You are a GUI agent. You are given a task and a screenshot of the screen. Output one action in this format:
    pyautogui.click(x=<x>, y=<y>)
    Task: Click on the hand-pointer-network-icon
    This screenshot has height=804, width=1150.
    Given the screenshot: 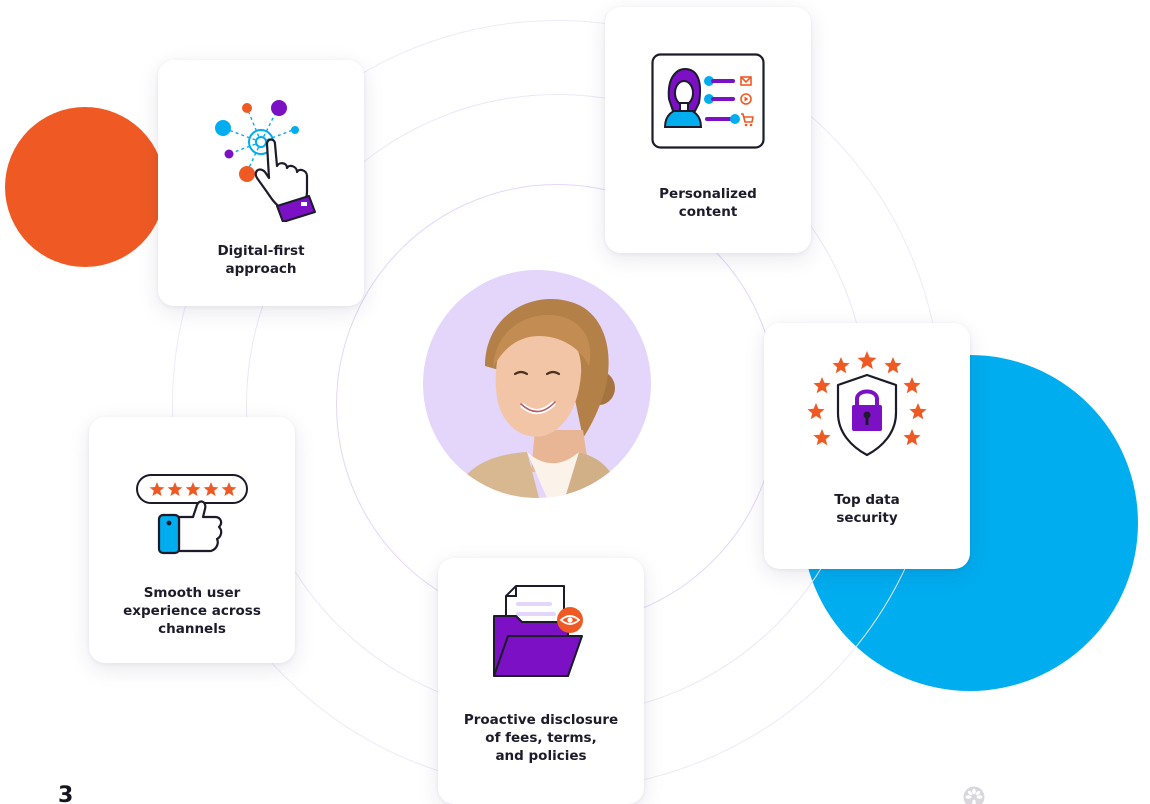 What is the action you would take?
    pyautogui.click(x=261, y=154)
    